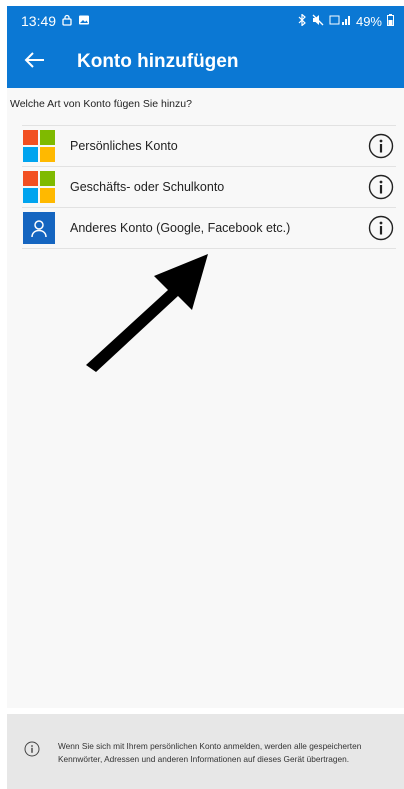  I want to click on back-button, so click(34, 62).